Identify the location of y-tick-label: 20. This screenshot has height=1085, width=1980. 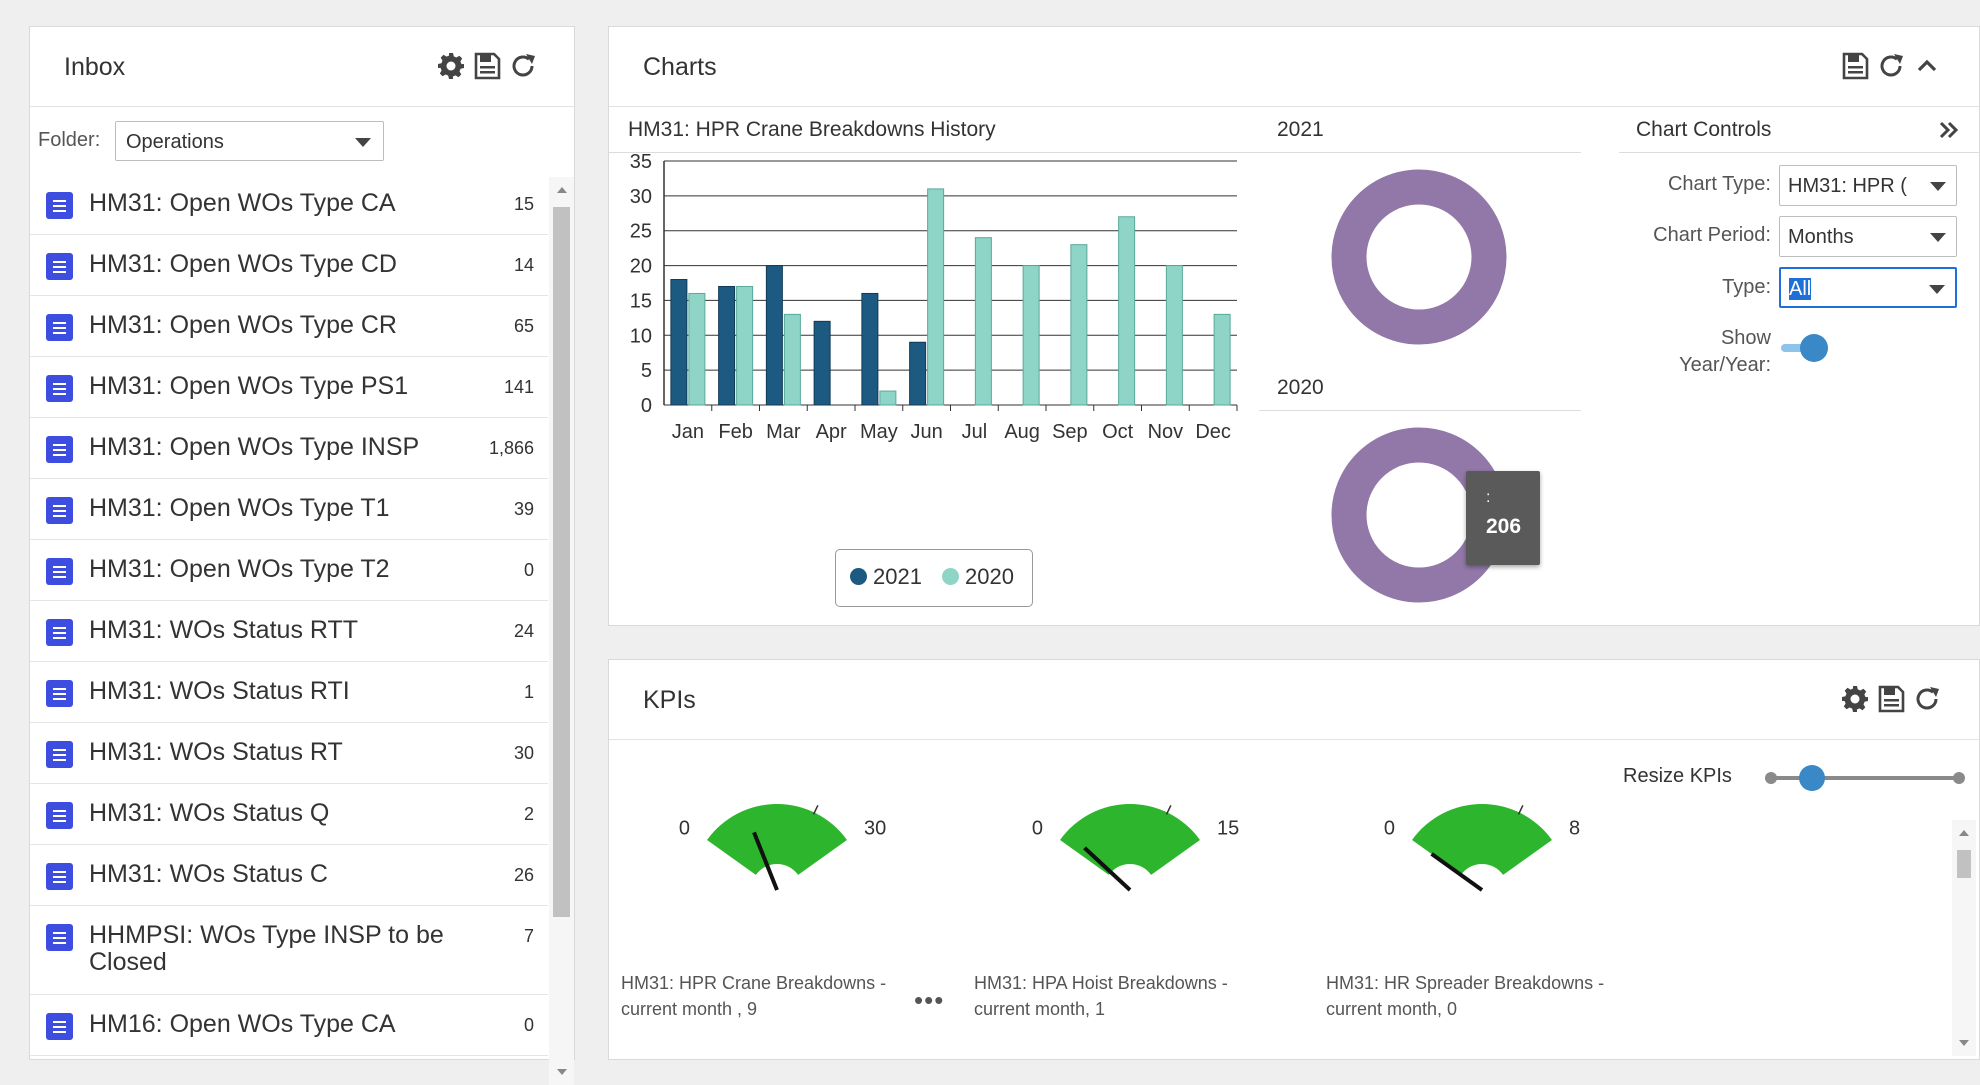
(641, 267).